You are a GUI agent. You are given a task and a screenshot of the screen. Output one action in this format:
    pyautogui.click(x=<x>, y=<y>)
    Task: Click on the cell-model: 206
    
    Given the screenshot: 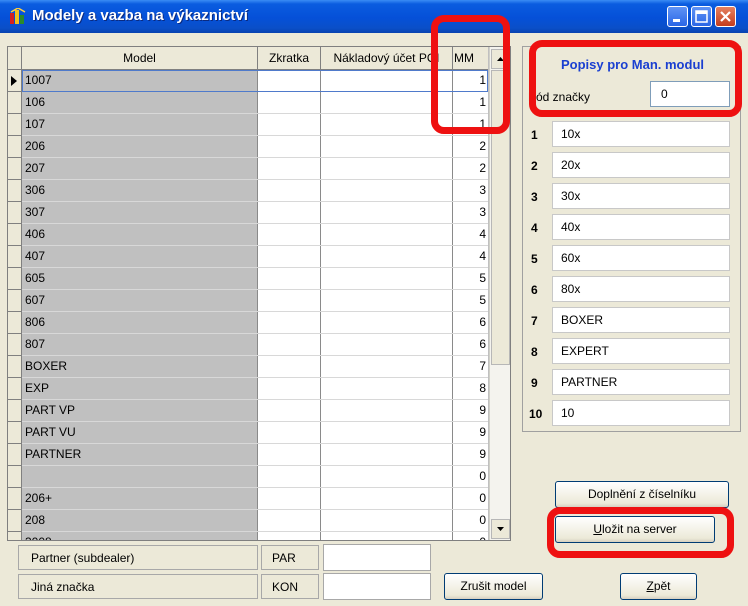 What is the action you would take?
    pyautogui.click(x=35, y=146)
    